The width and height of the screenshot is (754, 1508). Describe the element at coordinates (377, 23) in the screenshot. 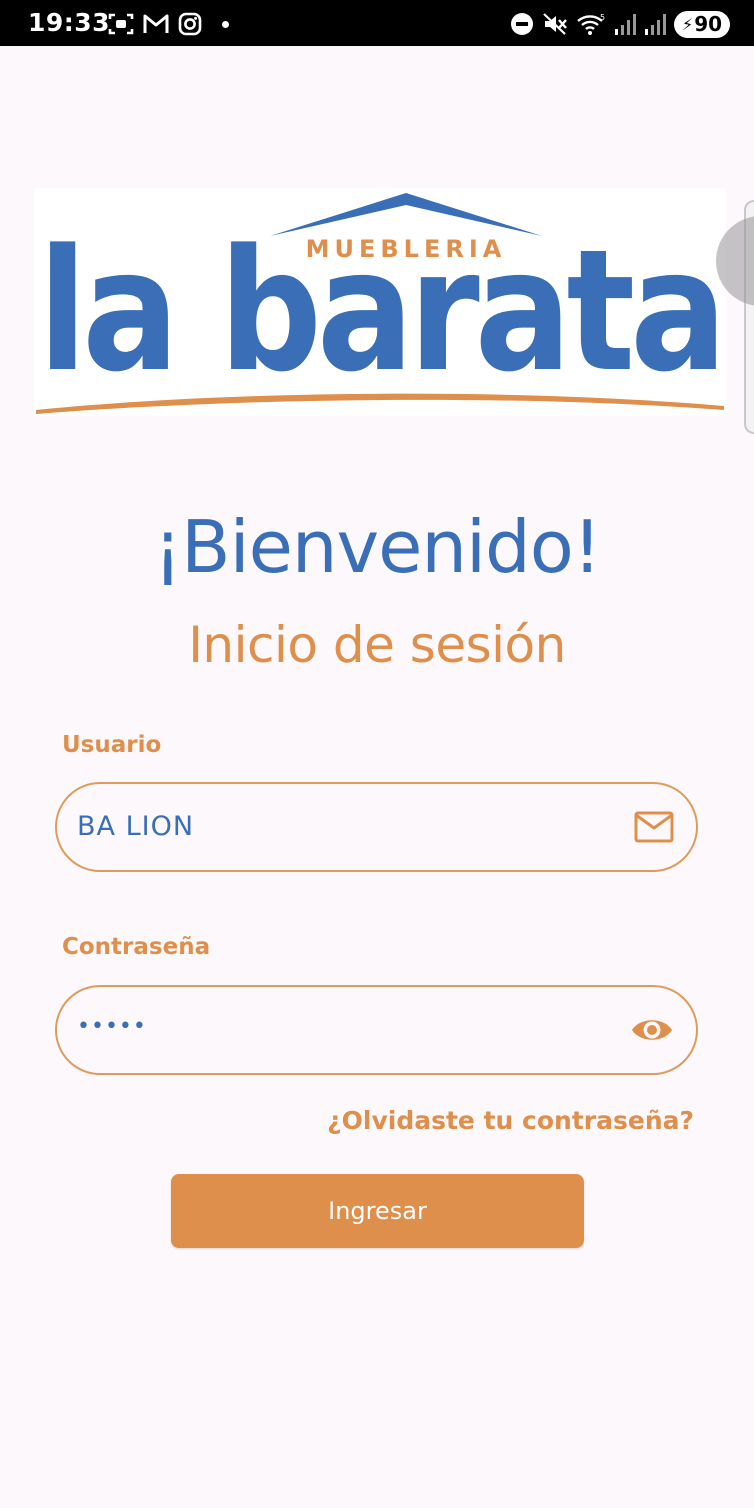

I see `status-bar: 19:33 5 ⚡ 90` at that location.